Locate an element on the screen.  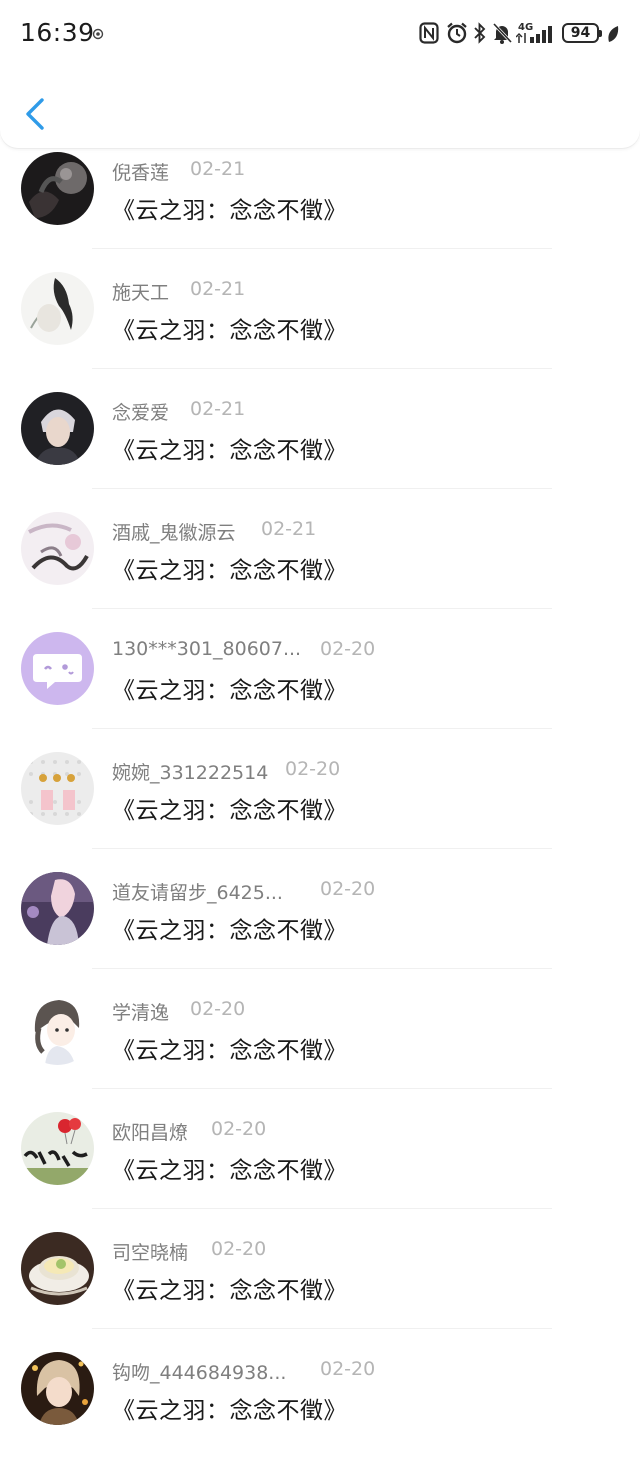
list-item: 念爱爱 02-21 《云之羽：念念不徵》 is located at coordinates (320, 448).